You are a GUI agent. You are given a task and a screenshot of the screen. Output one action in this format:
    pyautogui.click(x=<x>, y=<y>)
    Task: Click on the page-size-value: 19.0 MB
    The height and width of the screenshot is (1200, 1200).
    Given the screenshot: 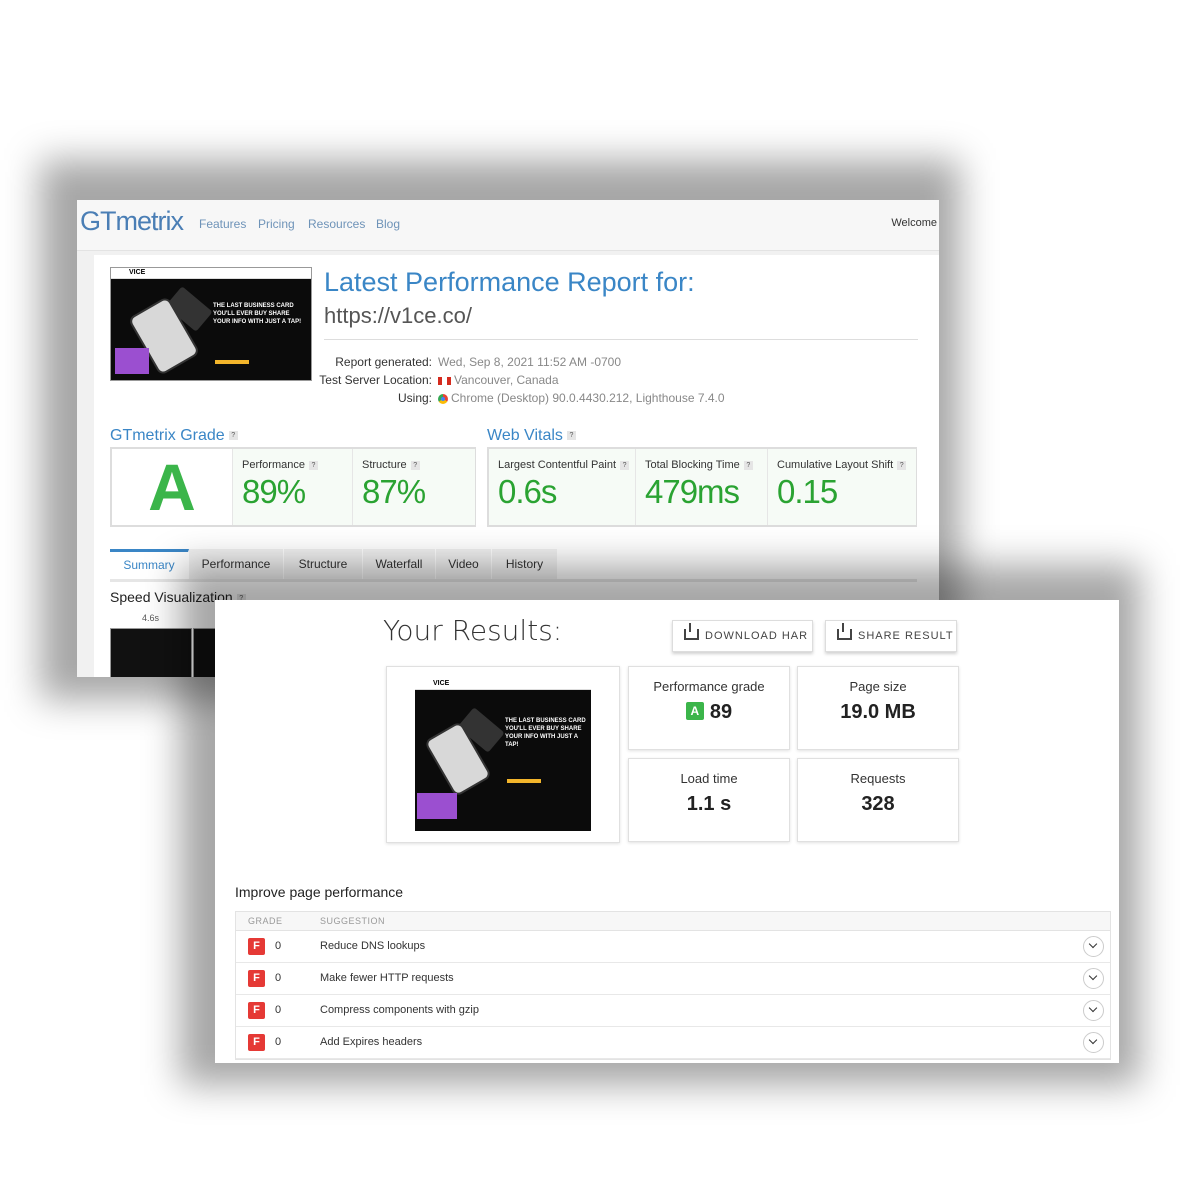 What is the action you would take?
    pyautogui.click(x=878, y=712)
    